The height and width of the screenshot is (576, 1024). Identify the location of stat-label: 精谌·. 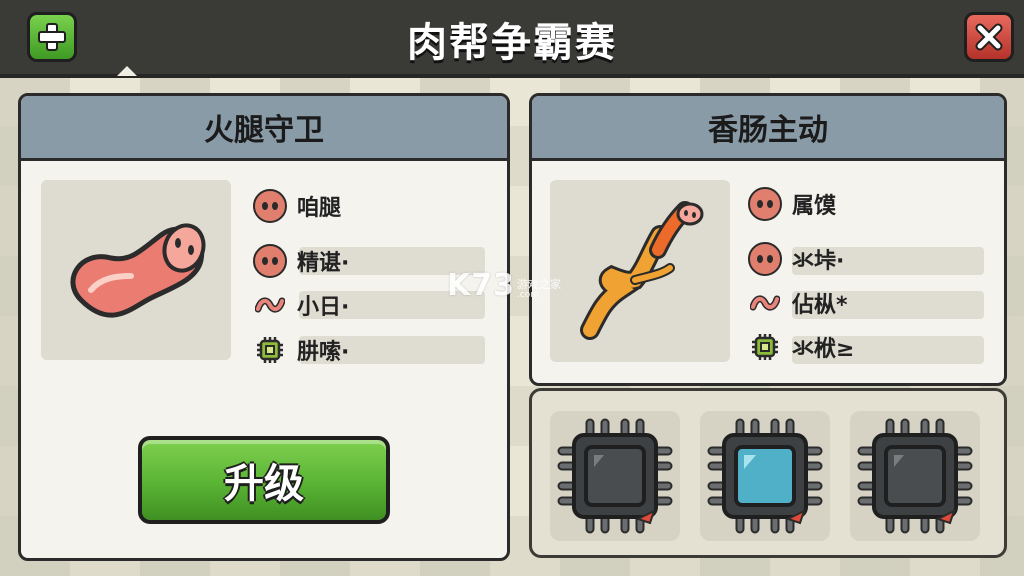
(323, 263).